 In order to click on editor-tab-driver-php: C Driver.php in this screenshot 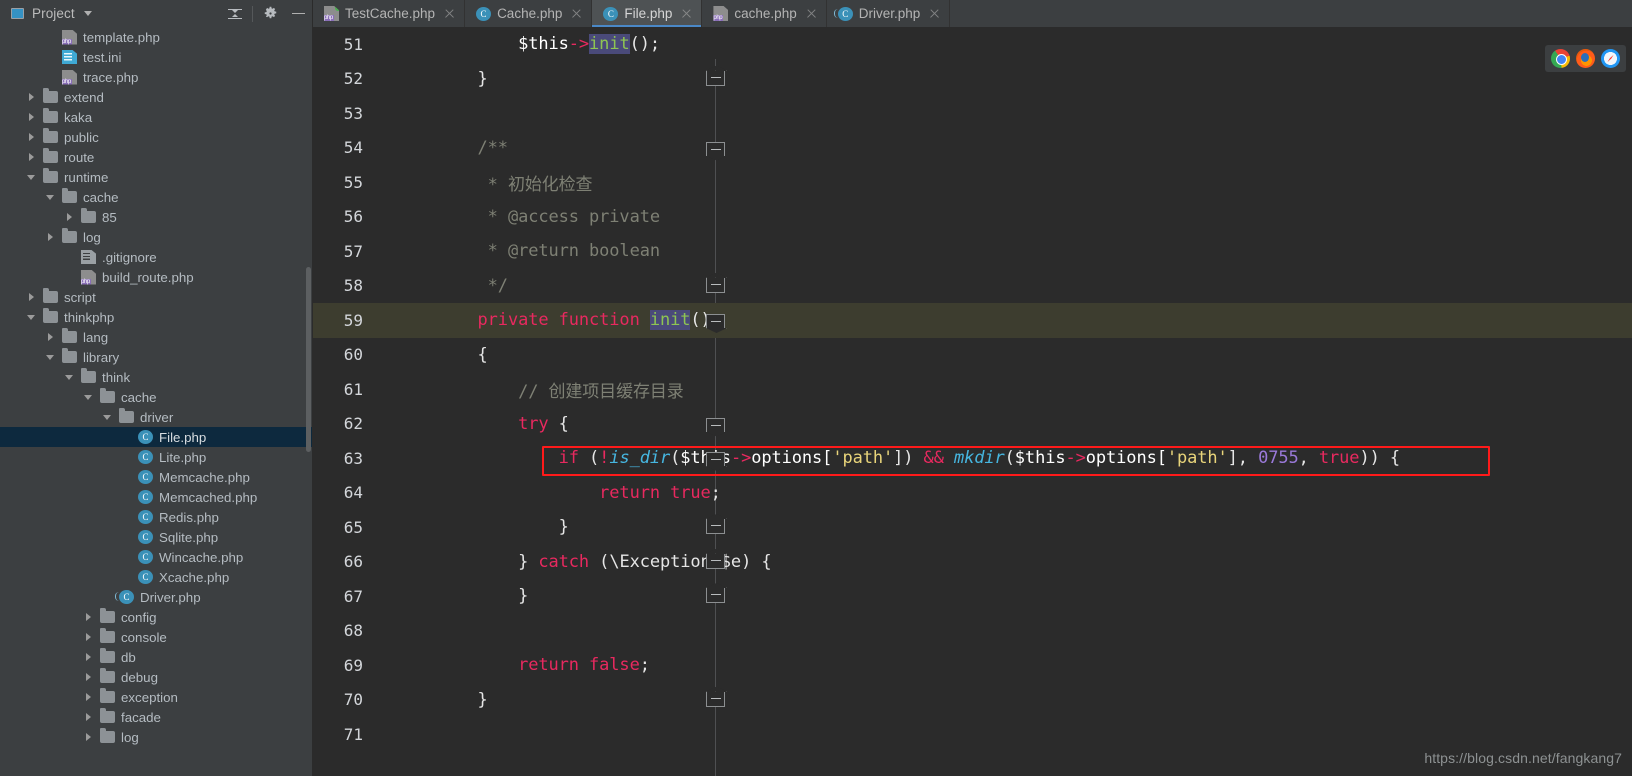, I will do `click(889, 13)`.